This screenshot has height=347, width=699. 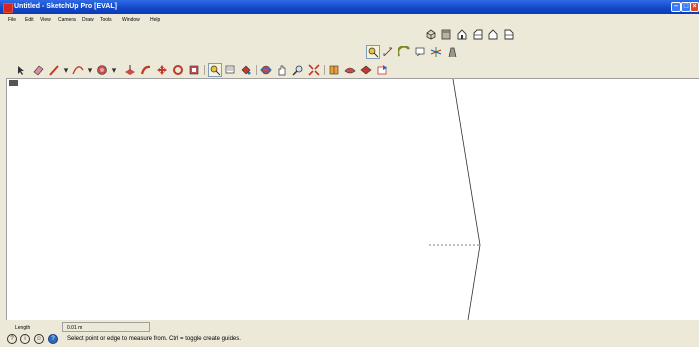 I want to click on geo-location-icon: ?, so click(x=12, y=339).